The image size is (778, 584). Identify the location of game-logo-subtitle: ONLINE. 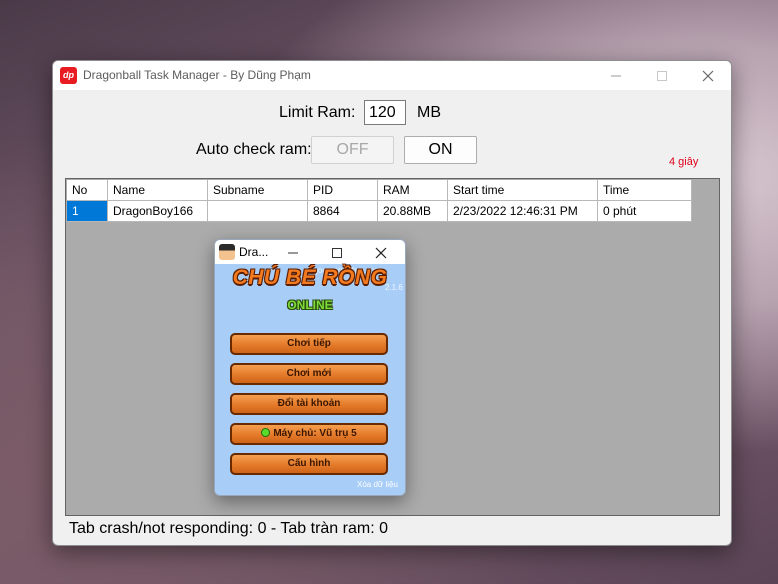
(310, 305).